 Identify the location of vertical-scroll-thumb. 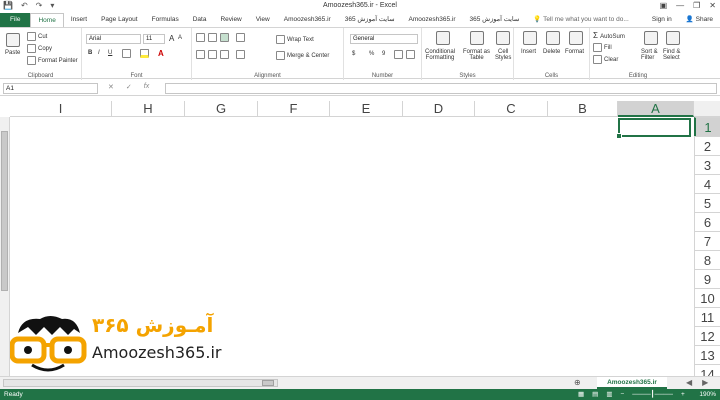
(4, 211).